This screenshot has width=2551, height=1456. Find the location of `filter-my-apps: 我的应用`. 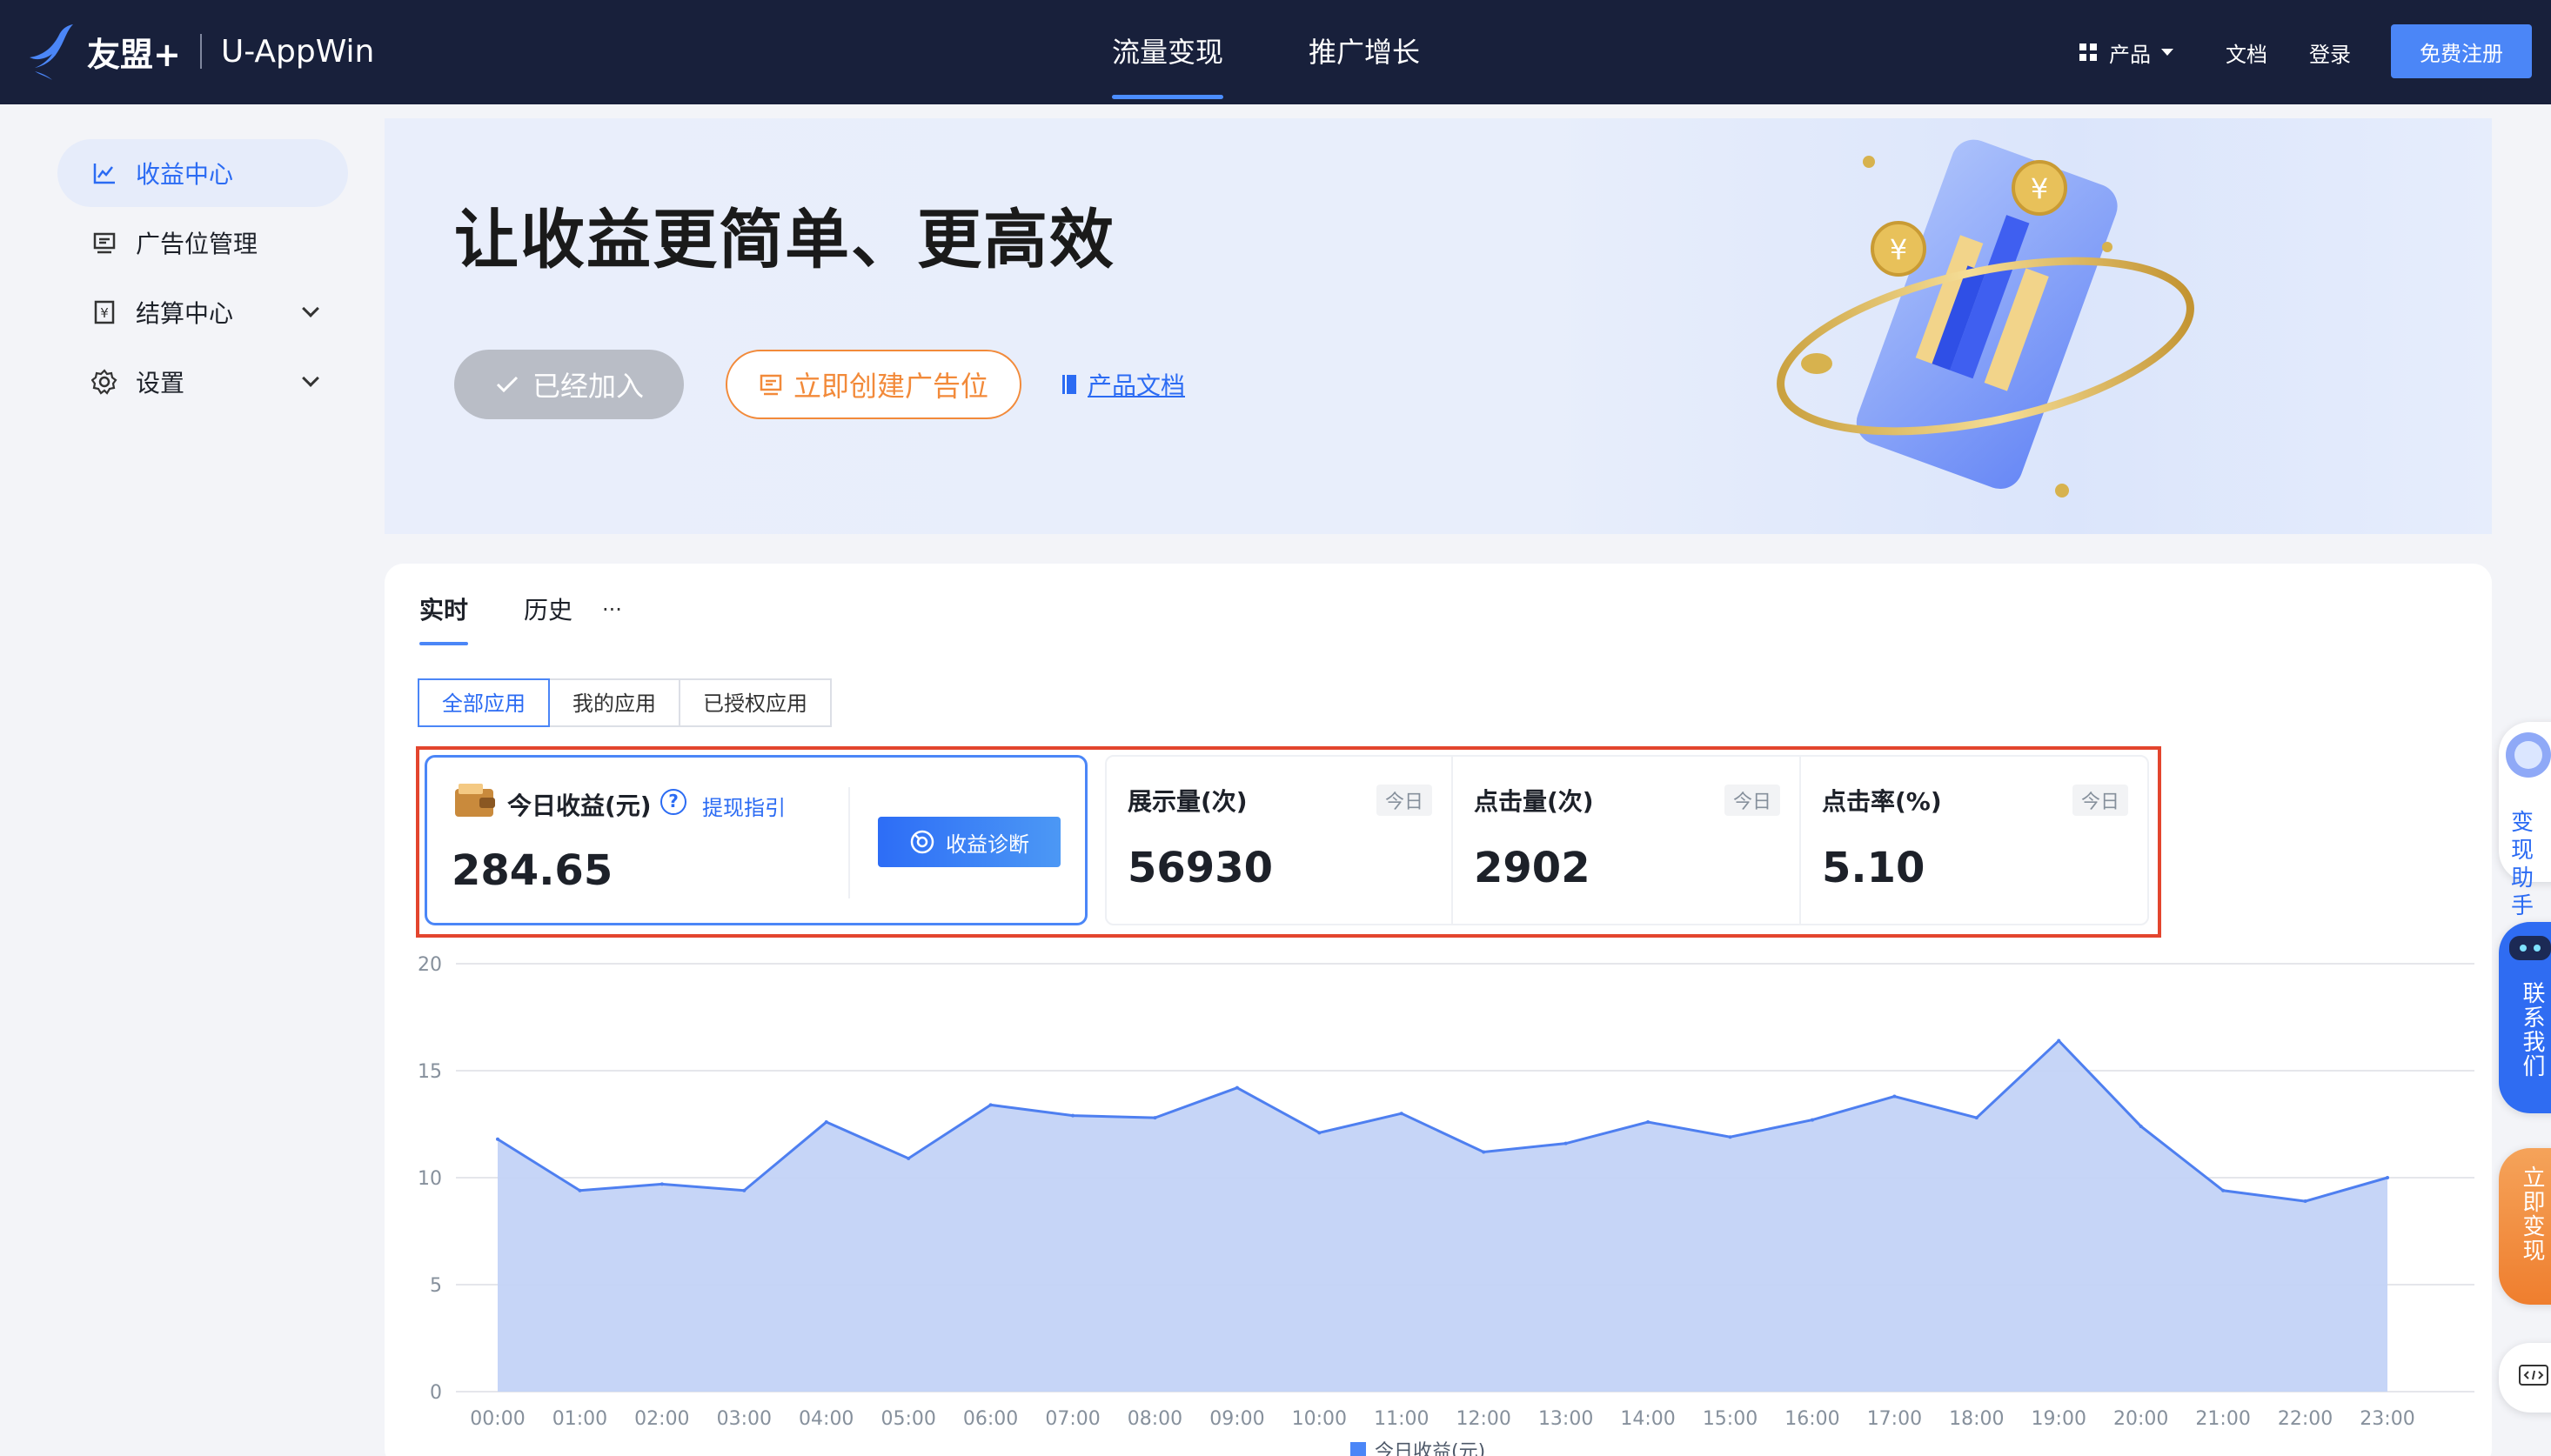

filter-my-apps: 我的应用 is located at coordinates (614, 702).